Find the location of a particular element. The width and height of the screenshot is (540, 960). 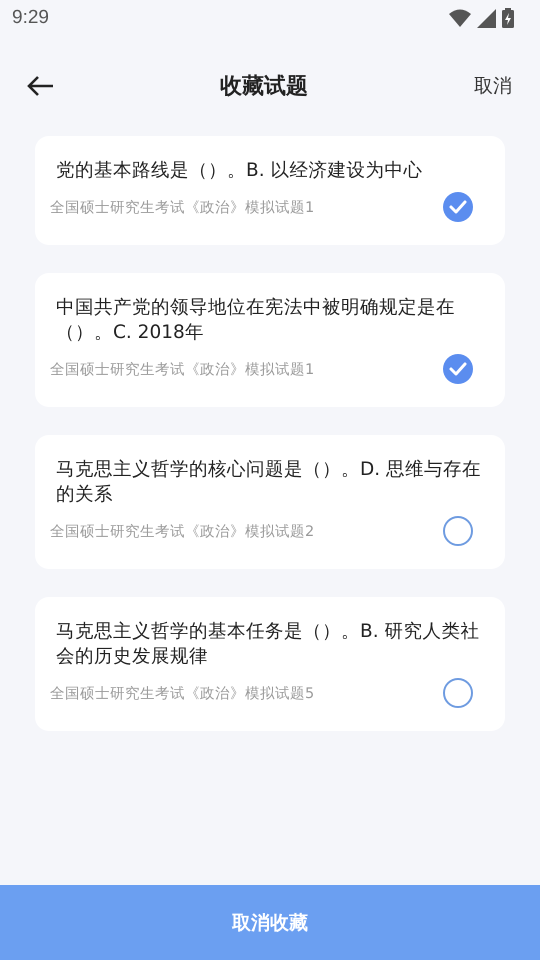

question-text: 马克思主义哲学的基本任务是（）。B. 研究人类社会的历史发展规律 is located at coordinates (267, 644).